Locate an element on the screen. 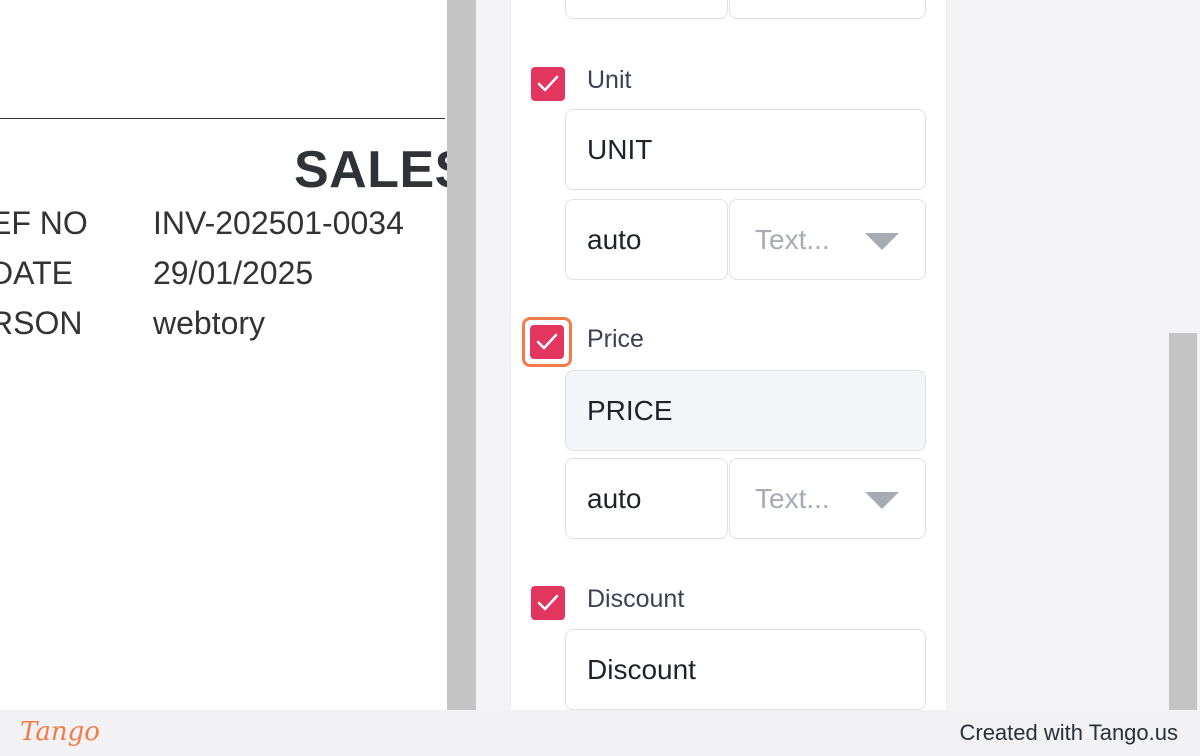 This screenshot has height=756, width=1200. salesperson-label: RSON is located at coordinates (41, 323).